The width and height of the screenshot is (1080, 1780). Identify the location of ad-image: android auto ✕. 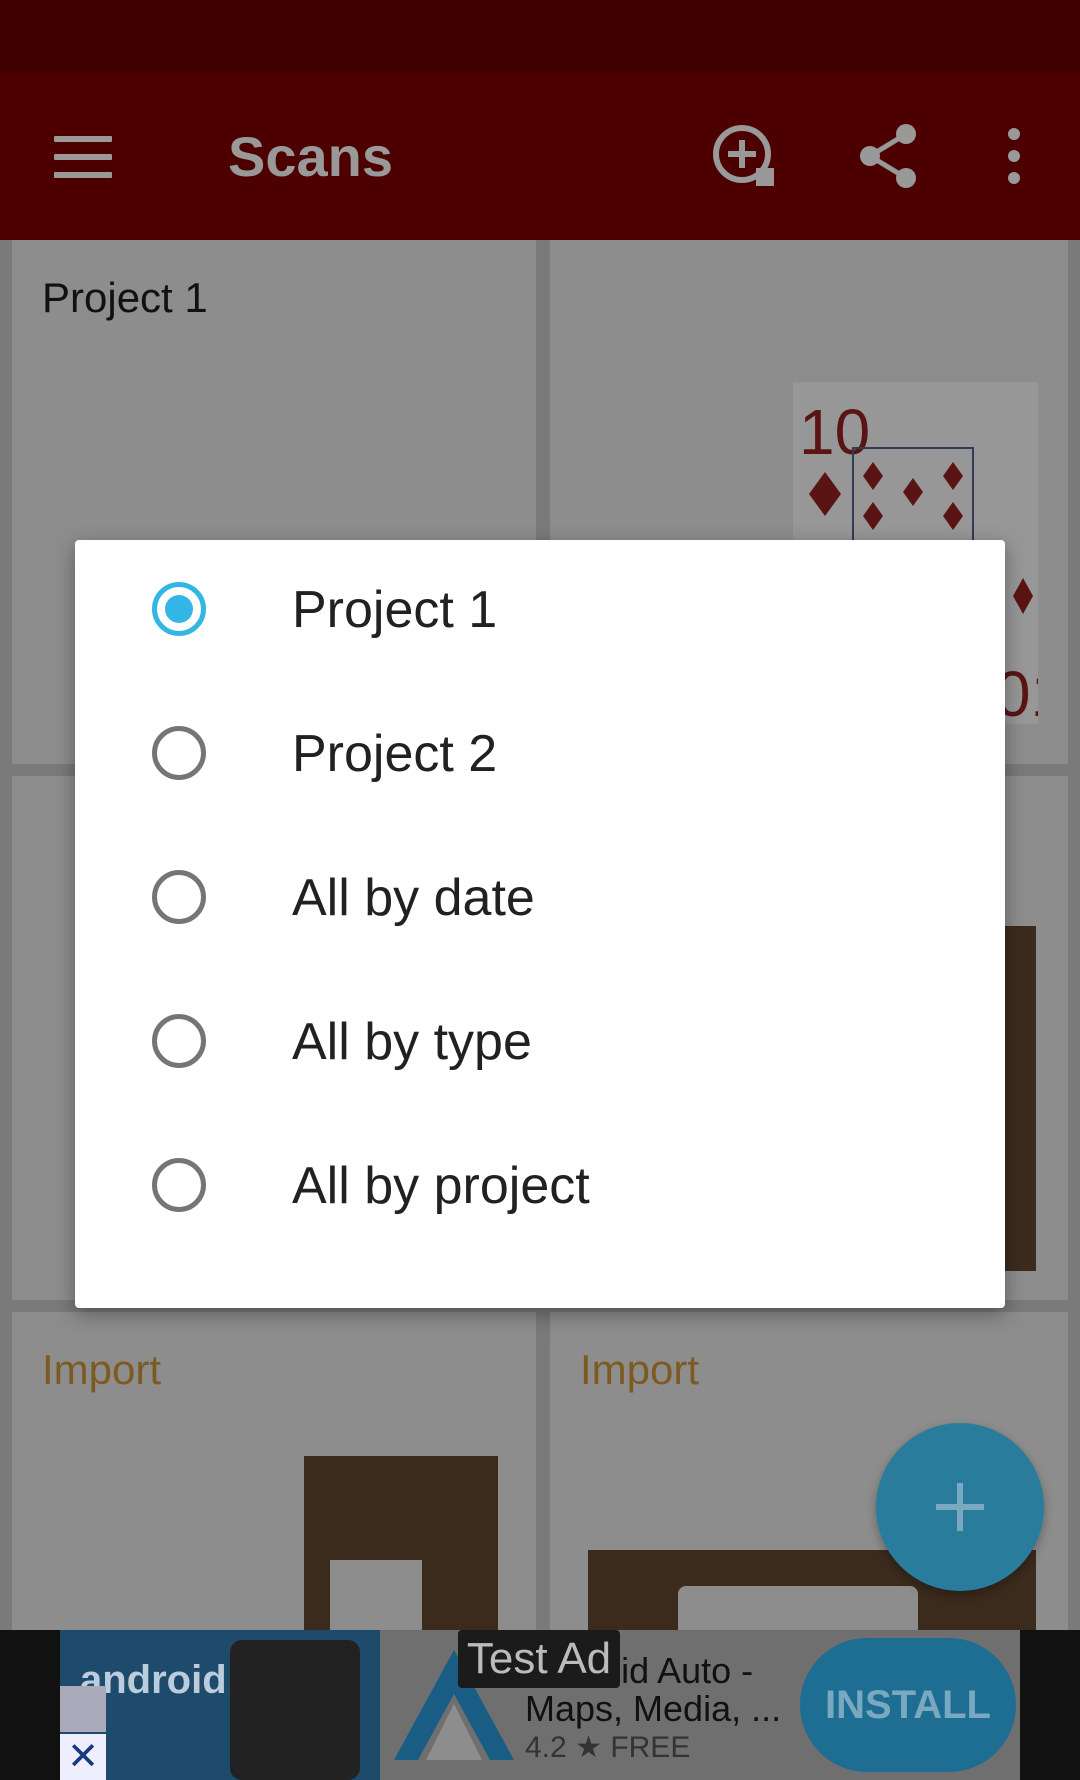
(220, 1705).